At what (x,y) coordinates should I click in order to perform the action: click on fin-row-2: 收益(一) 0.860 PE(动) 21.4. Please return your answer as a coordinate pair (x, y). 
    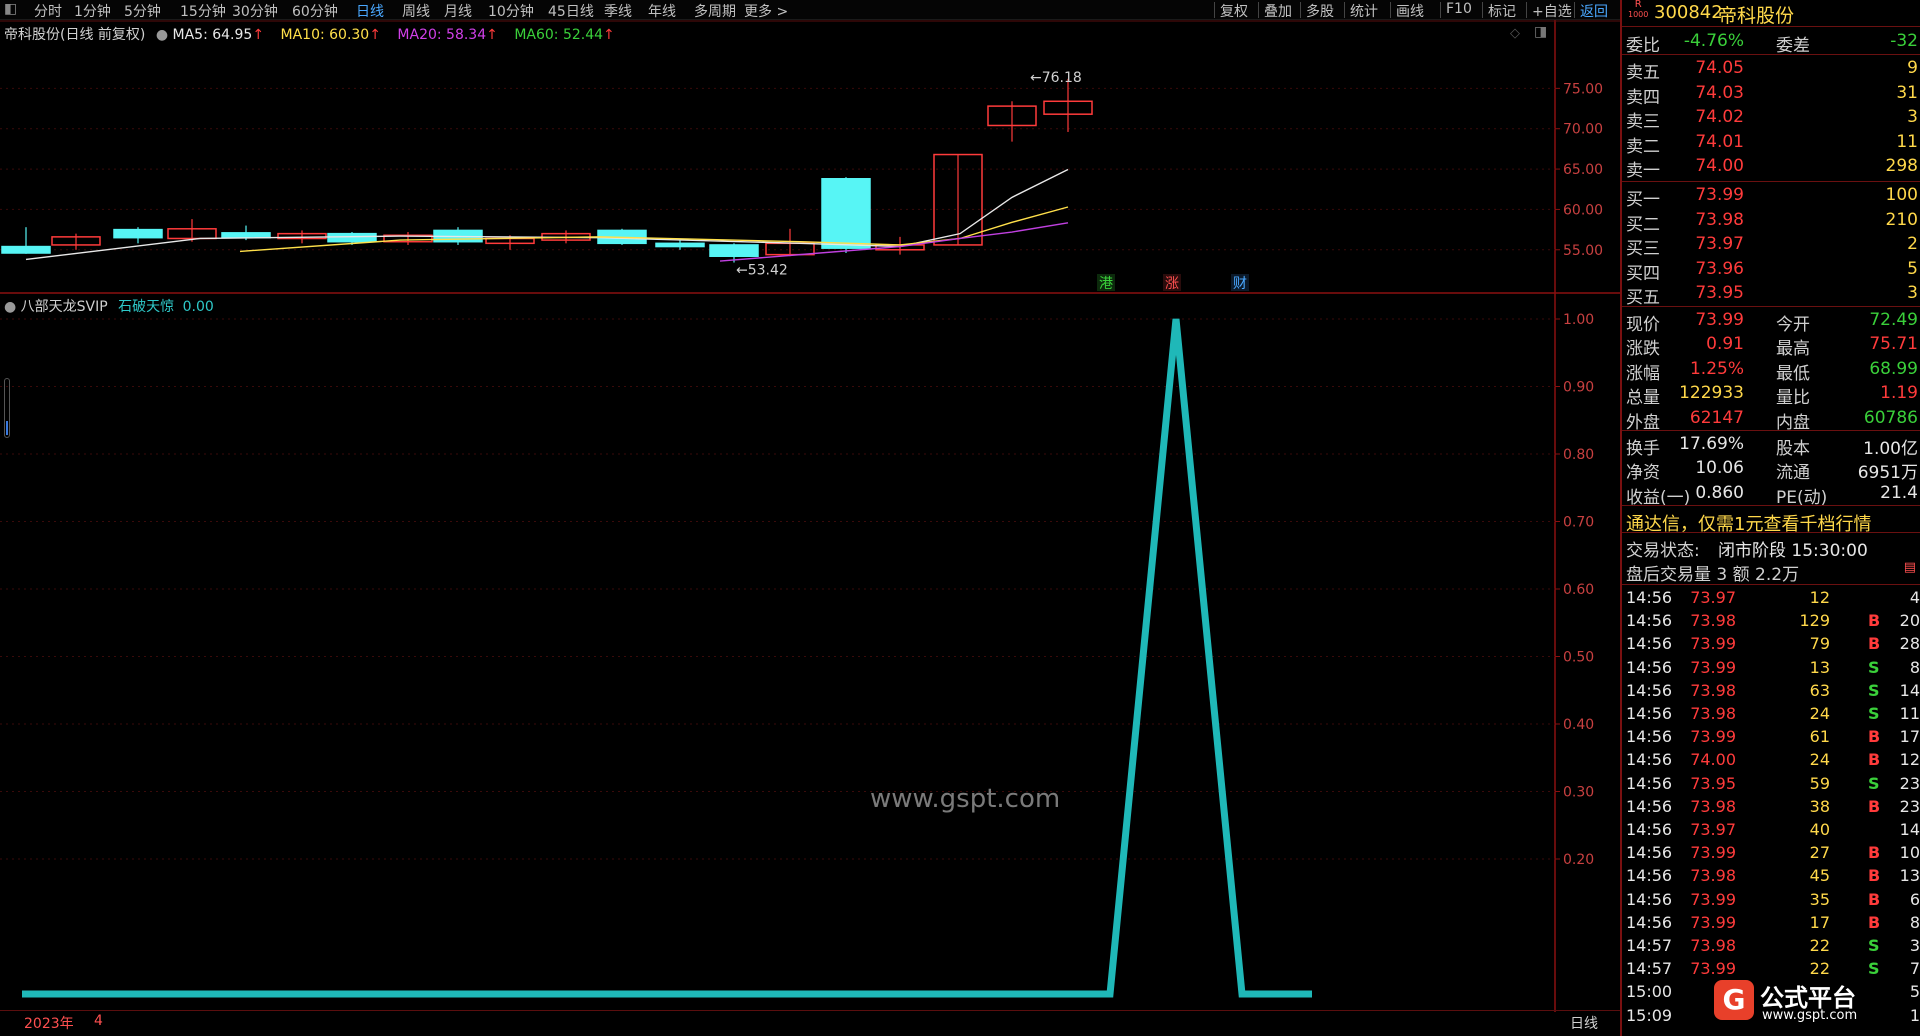
    Looking at the image, I should click on (1771, 494).